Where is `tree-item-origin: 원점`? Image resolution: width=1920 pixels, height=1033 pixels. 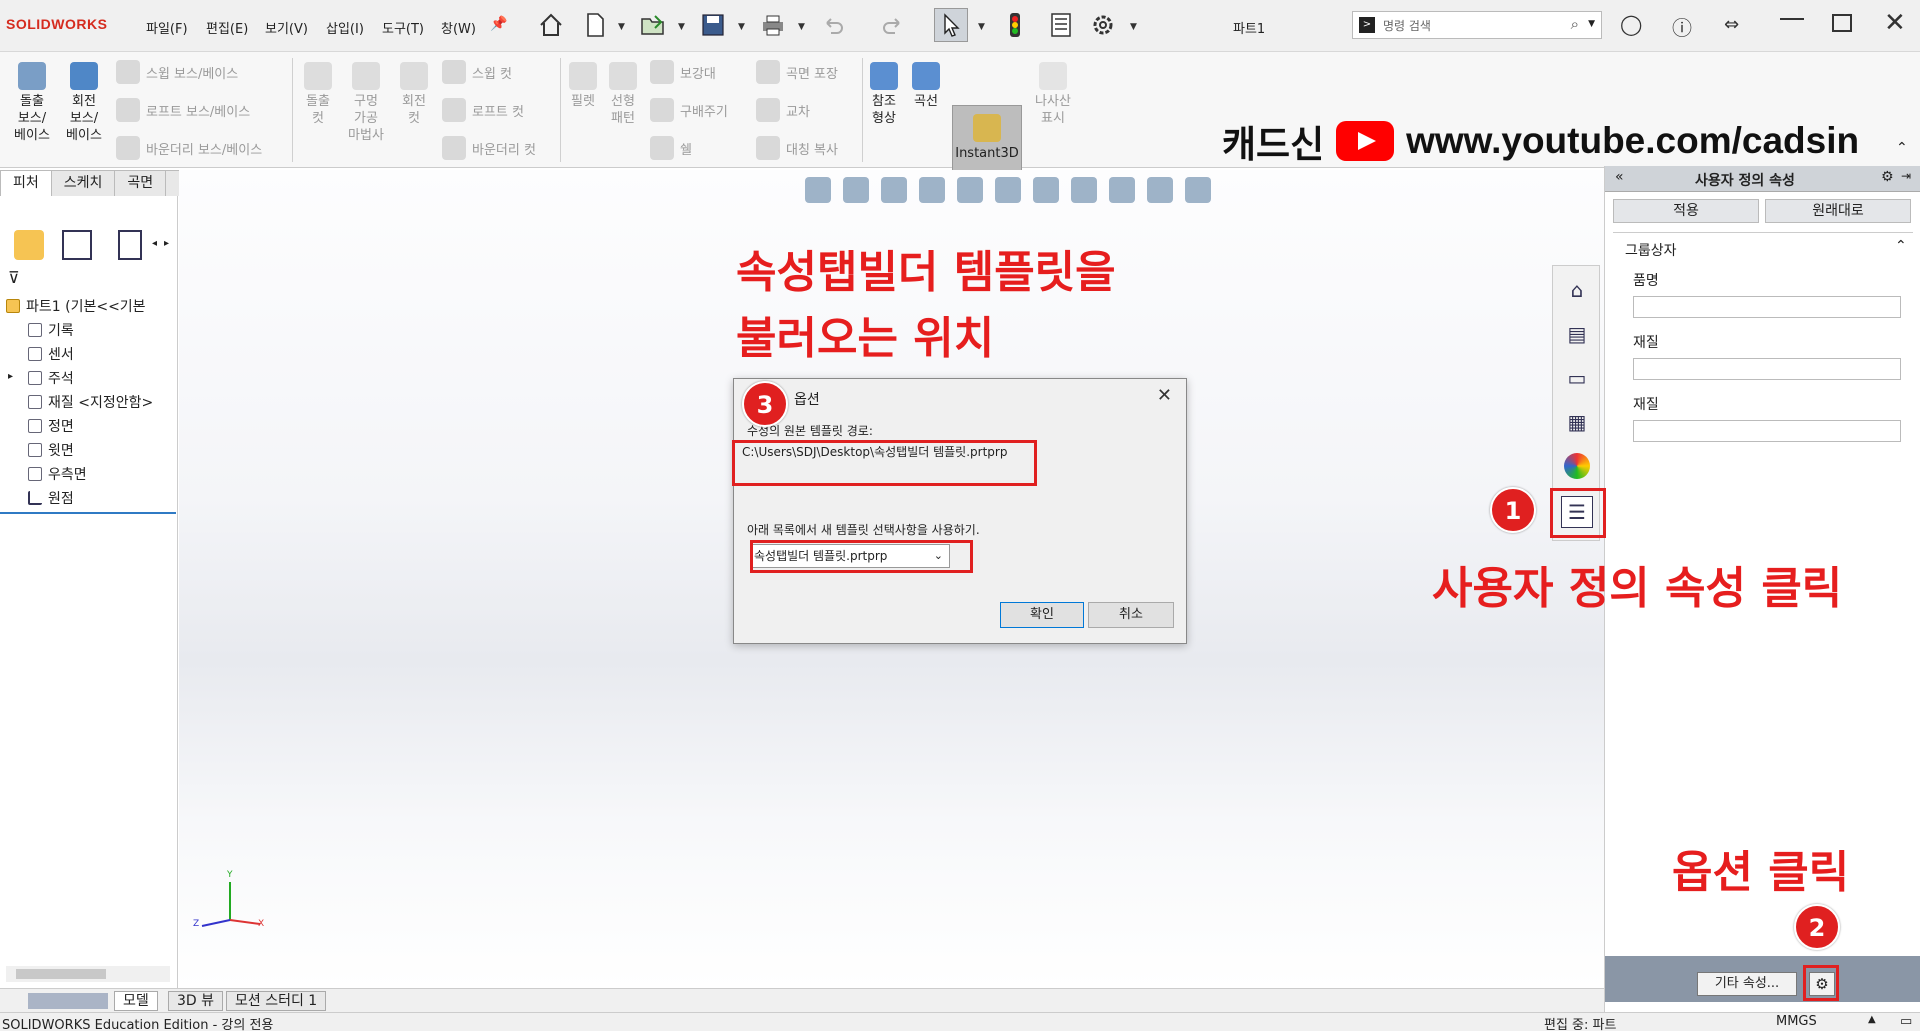
tree-item-origin: 원점 is located at coordinates (51, 498).